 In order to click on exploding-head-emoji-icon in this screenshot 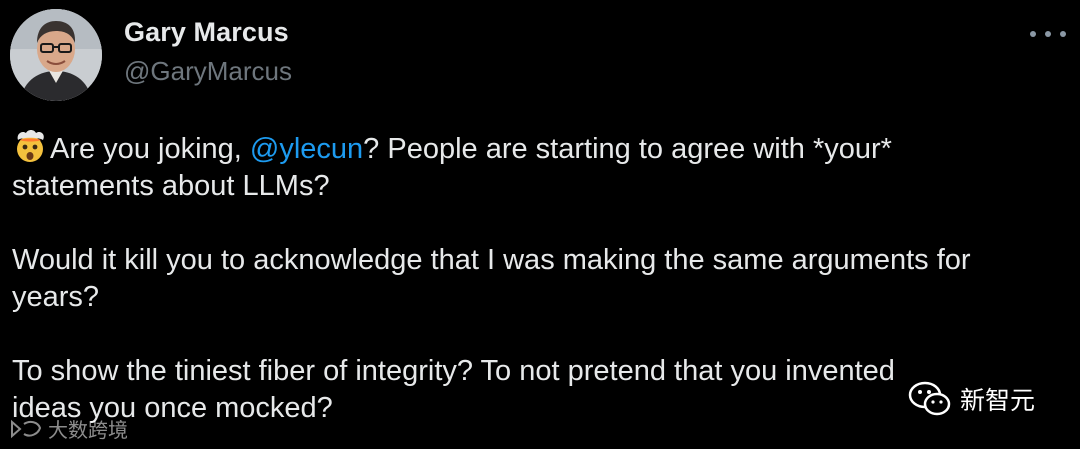, I will do `click(30, 146)`.